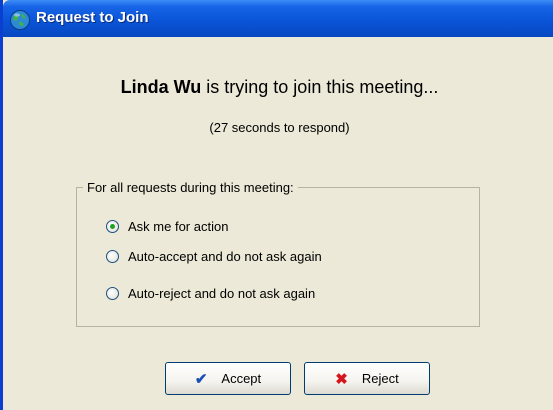  I want to click on option-ask-me: Ask me for action, so click(167, 226).